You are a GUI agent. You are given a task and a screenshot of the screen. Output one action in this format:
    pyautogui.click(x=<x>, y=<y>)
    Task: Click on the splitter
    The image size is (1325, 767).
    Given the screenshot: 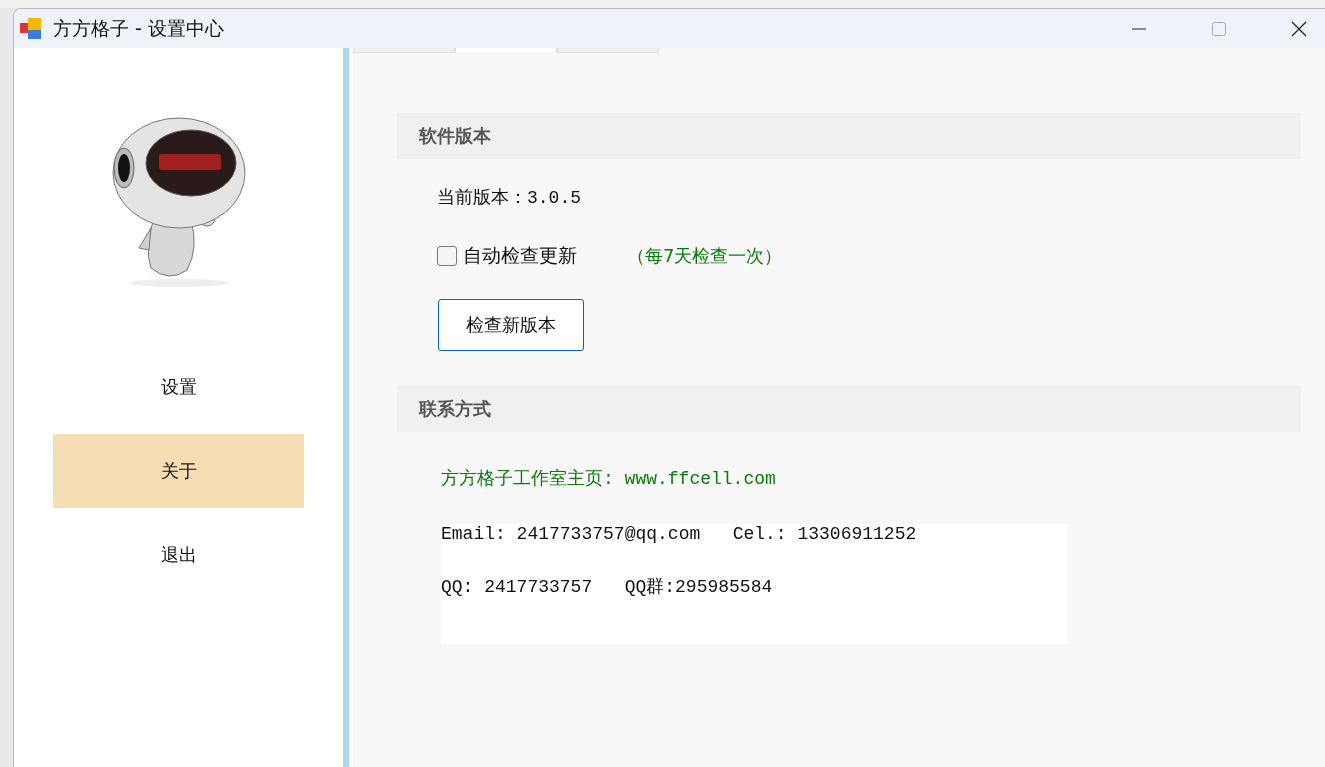 What is the action you would take?
    pyautogui.click(x=346, y=407)
    